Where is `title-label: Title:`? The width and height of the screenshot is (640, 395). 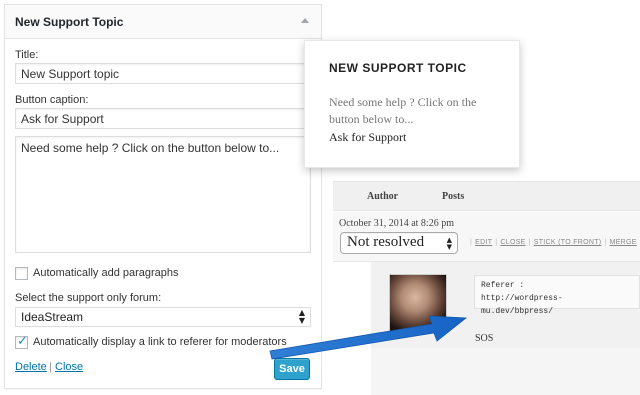 title-label: Title: is located at coordinates (27, 55).